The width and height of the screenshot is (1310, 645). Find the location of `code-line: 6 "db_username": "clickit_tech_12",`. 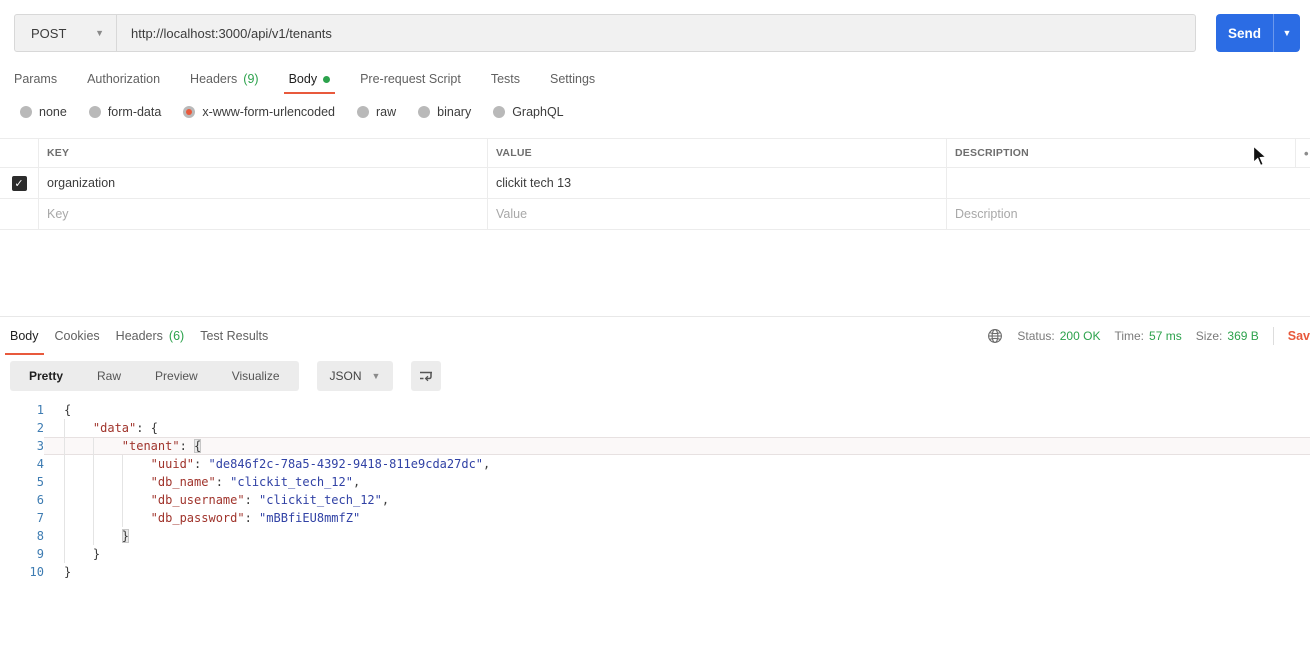

code-line: 6 "db_username": "clickit_tech_12", is located at coordinates (655, 500).